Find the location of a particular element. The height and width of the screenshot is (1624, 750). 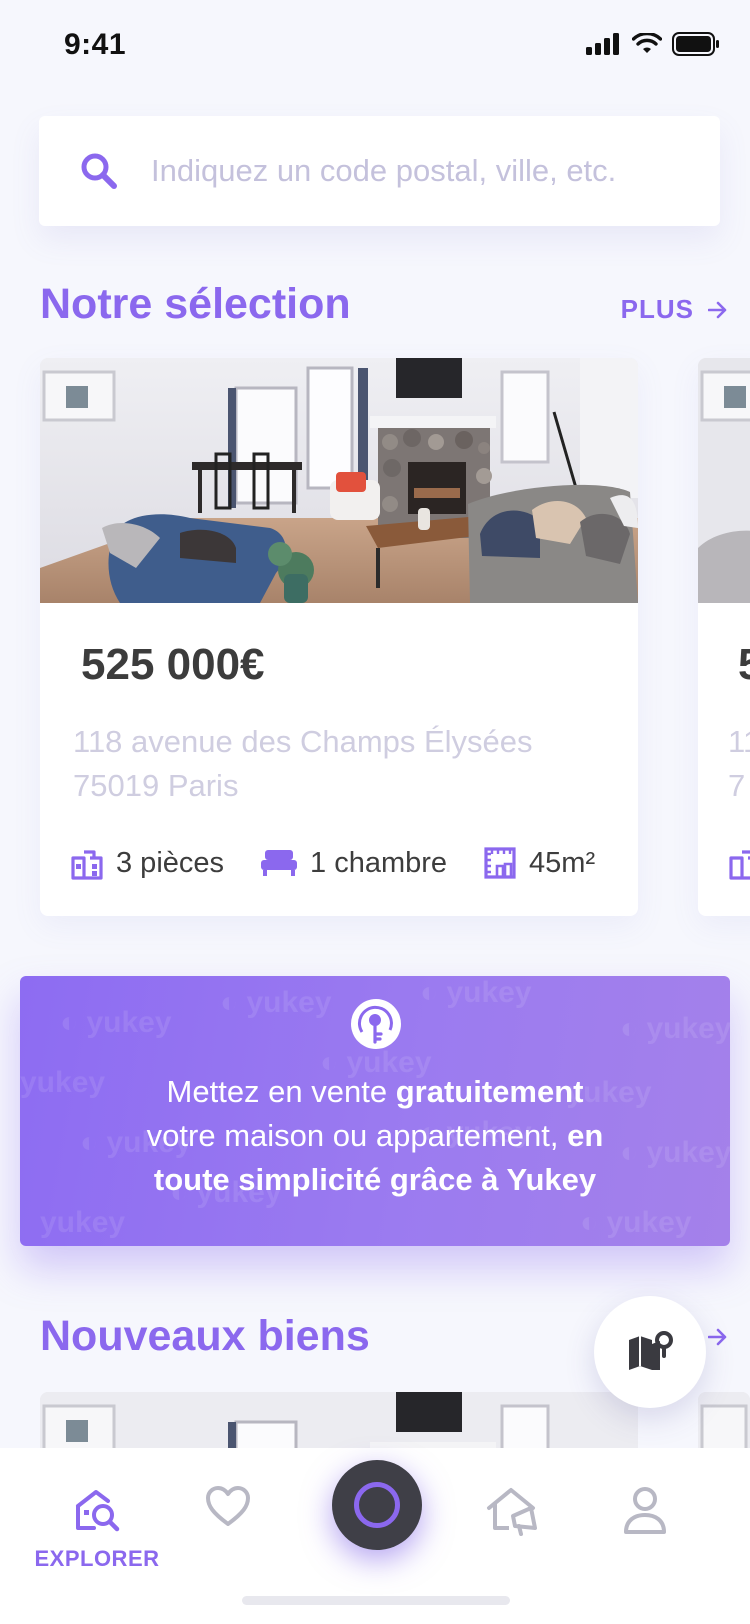

listing-address: 11 7 is located at coordinates (739, 764).